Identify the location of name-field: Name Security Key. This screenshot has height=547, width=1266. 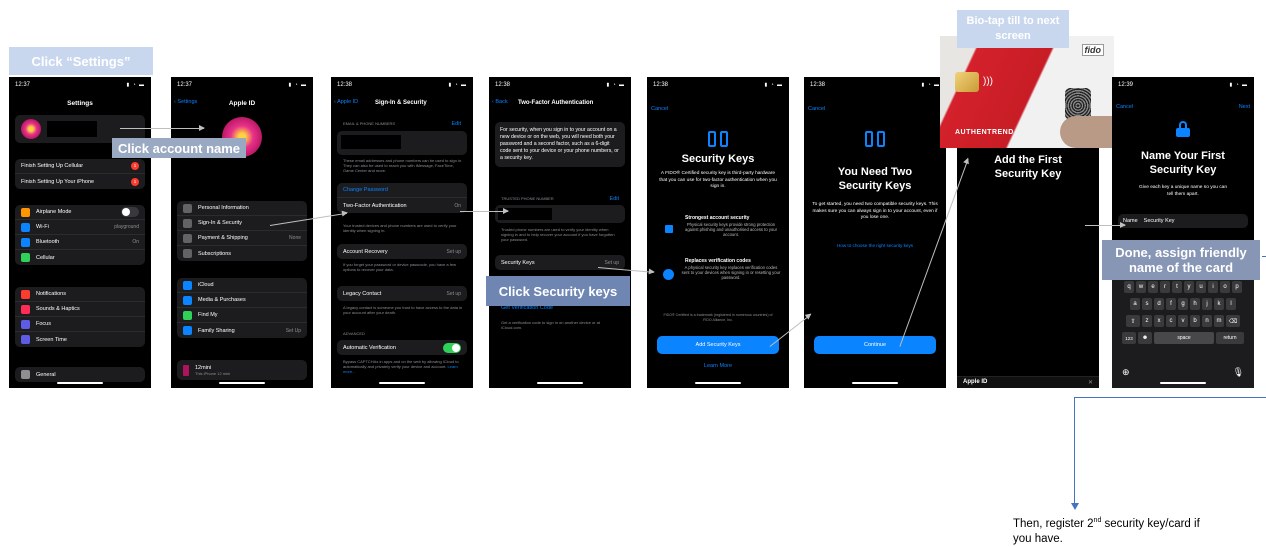
(1183, 221).